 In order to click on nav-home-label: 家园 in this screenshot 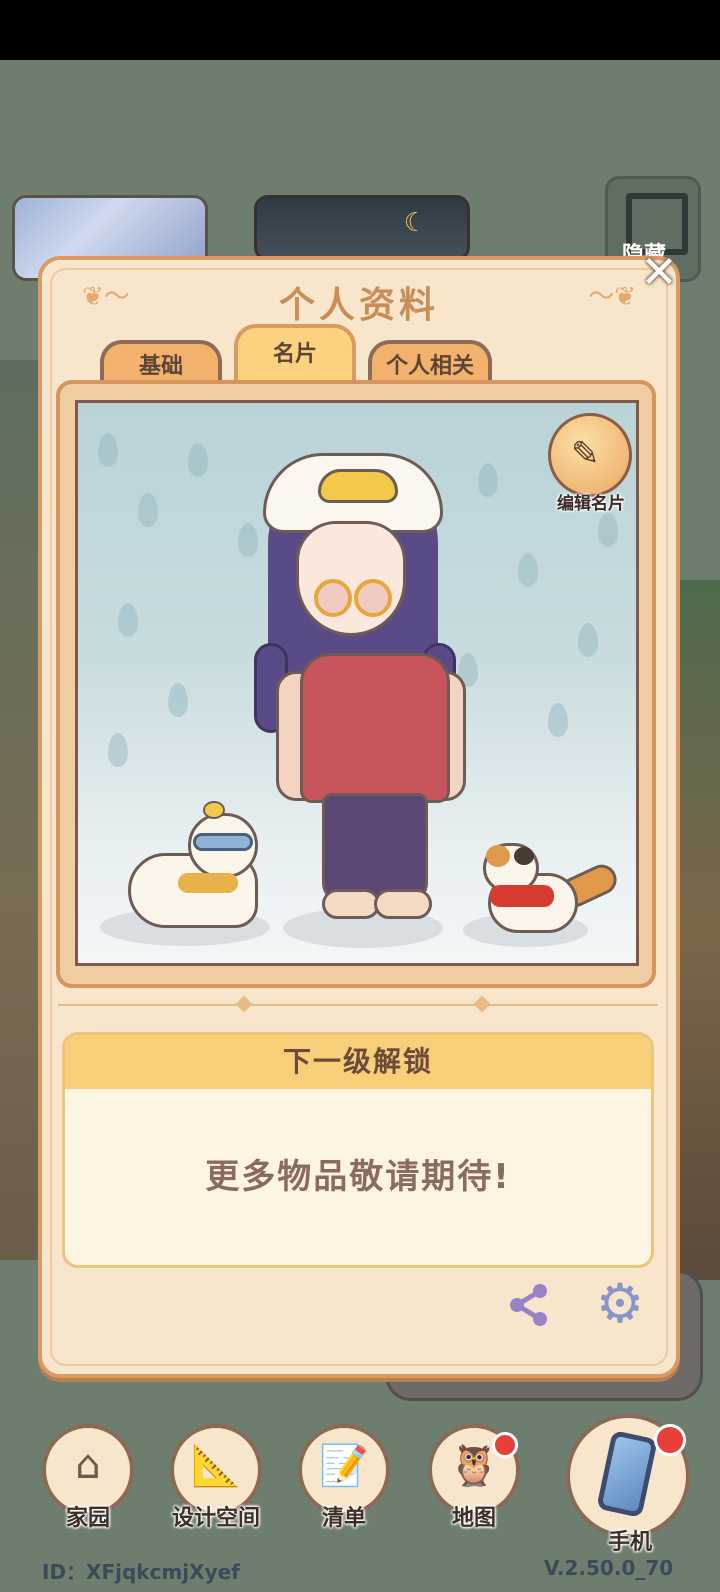, I will do `click(87, 1518)`.